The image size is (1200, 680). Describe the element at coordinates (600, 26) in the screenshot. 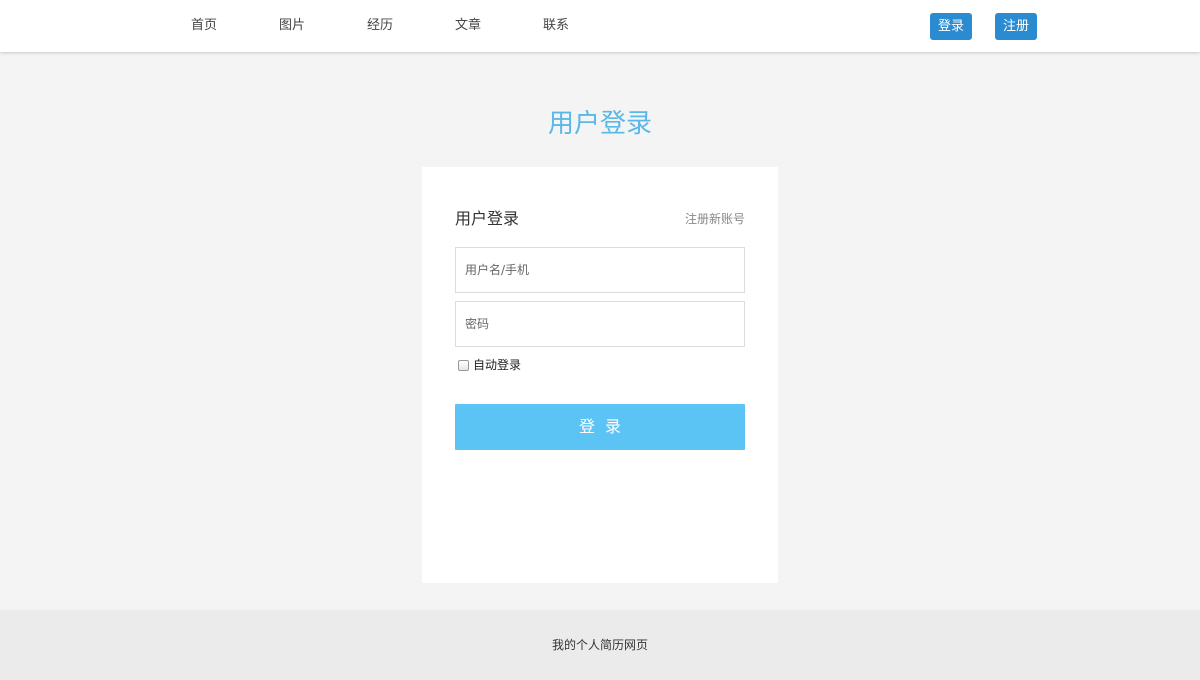

I see `top-navigation-bar: 首页 图片 经历 文章 联系 登录 注册` at that location.